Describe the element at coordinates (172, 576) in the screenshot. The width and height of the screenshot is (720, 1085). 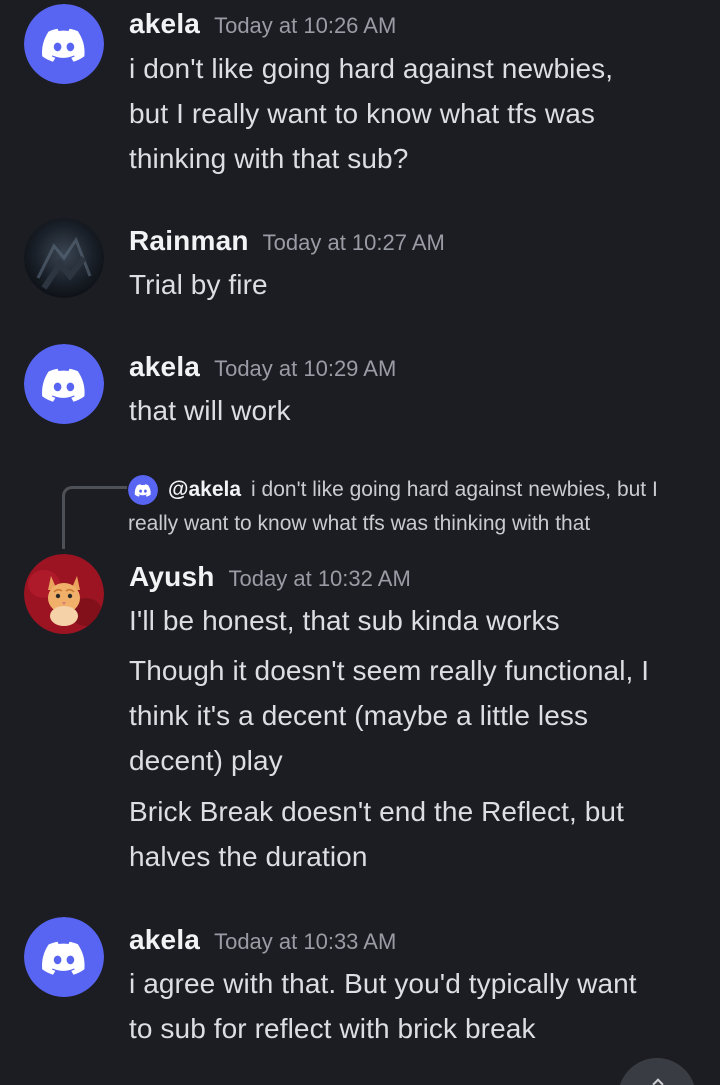
I see `author-name: Ayush` at that location.